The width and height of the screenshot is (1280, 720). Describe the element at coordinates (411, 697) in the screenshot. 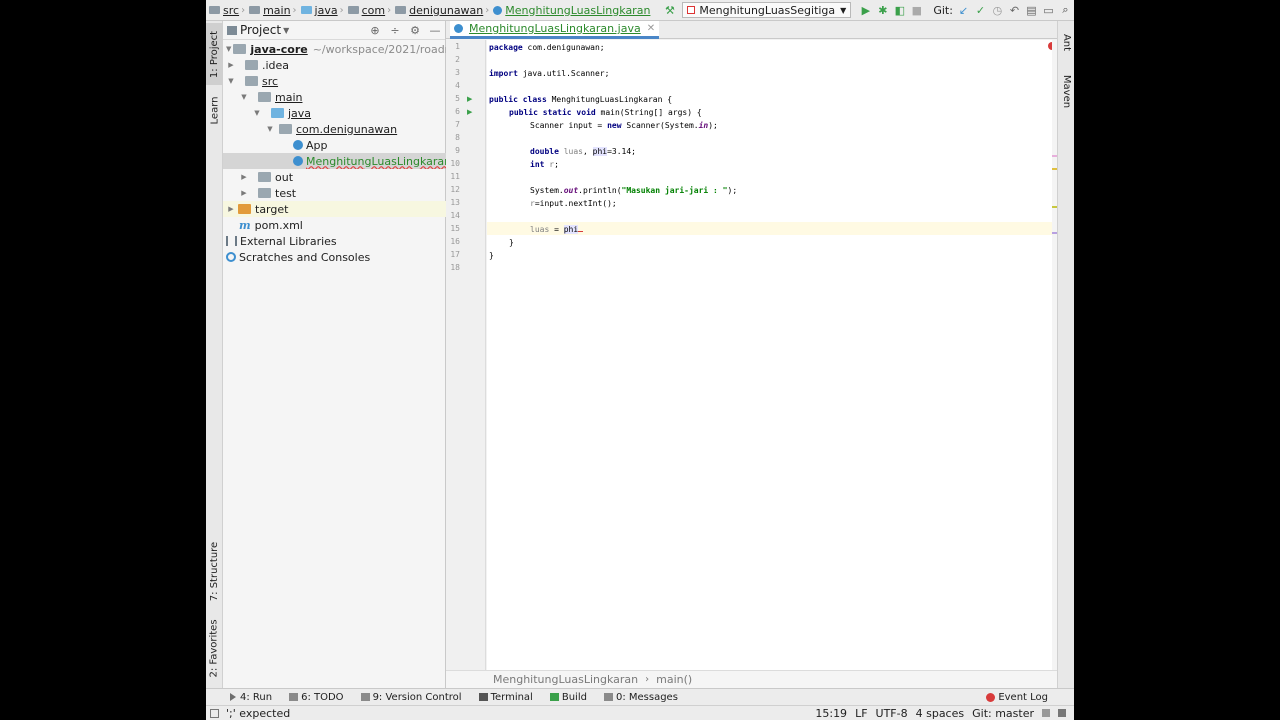

I see `version-control-tool-button: 9: Version Control` at that location.